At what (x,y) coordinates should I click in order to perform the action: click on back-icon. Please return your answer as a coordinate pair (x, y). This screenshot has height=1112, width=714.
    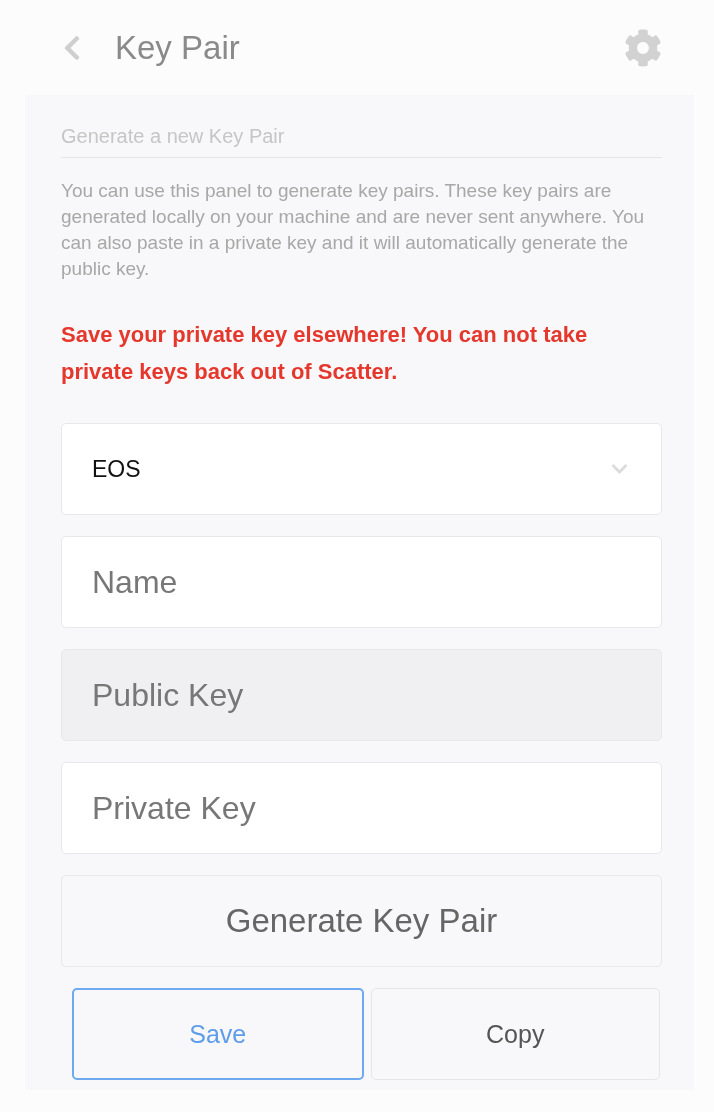
    Looking at the image, I should click on (72, 47).